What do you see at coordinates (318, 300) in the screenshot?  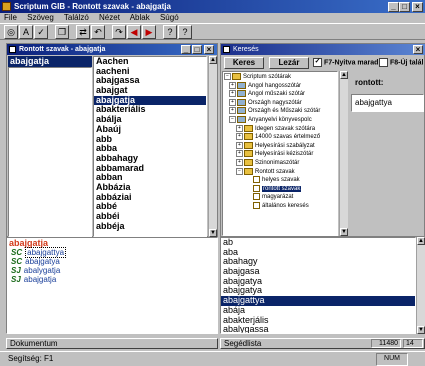 I see `list-item-selected: abajgattya` at bounding box center [318, 300].